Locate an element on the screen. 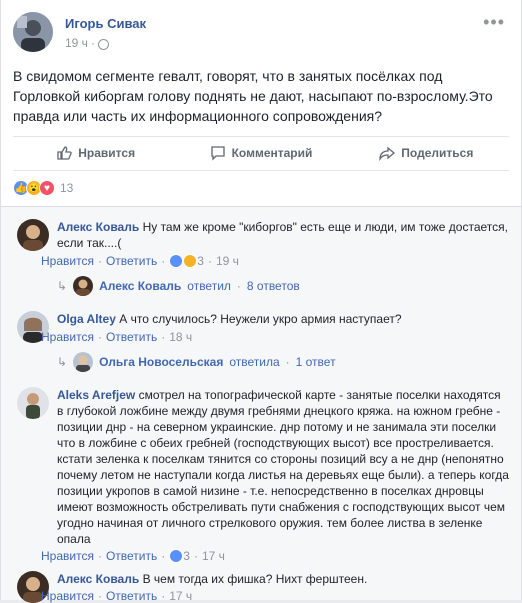 This screenshot has width=522, height=603. comment-actions: Нравится · Ответить · 17 ч is located at coordinates (116, 596).